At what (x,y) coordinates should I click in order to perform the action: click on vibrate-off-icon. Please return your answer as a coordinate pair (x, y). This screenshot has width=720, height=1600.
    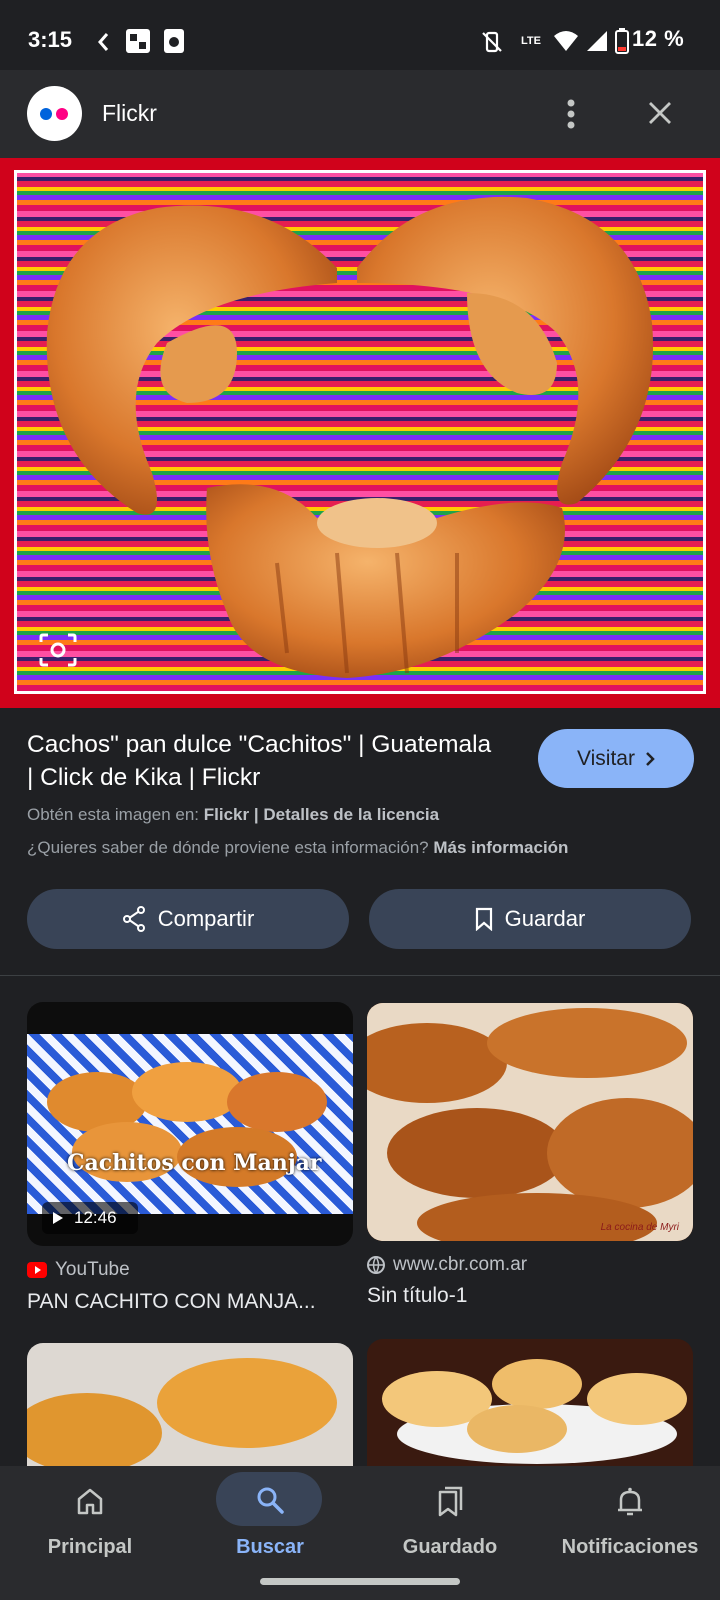
    Looking at the image, I should click on (492, 42).